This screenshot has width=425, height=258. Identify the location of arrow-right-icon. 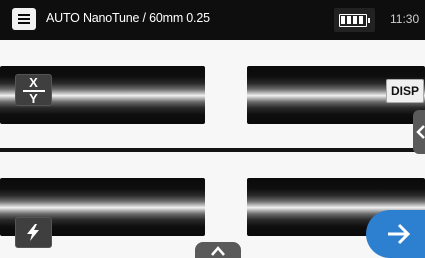
(399, 234).